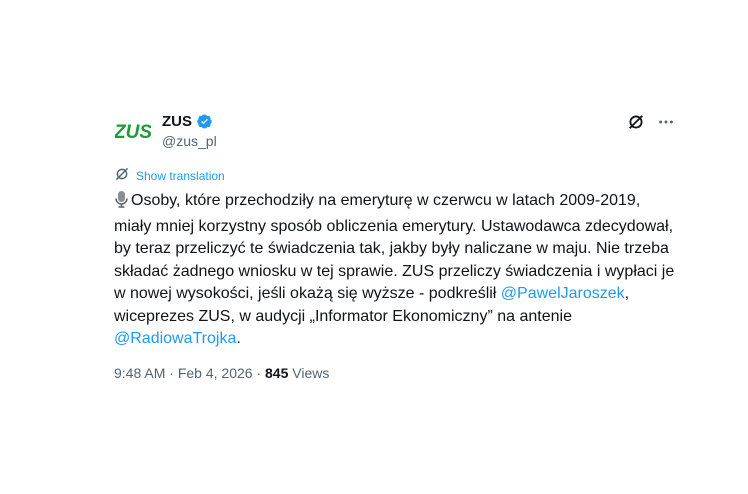 Image resolution: width=748 pixels, height=494 pixels. What do you see at coordinates (177, 121) in the screenshot?
I see `display-name: ZUS` at bounding box center [177, 121].